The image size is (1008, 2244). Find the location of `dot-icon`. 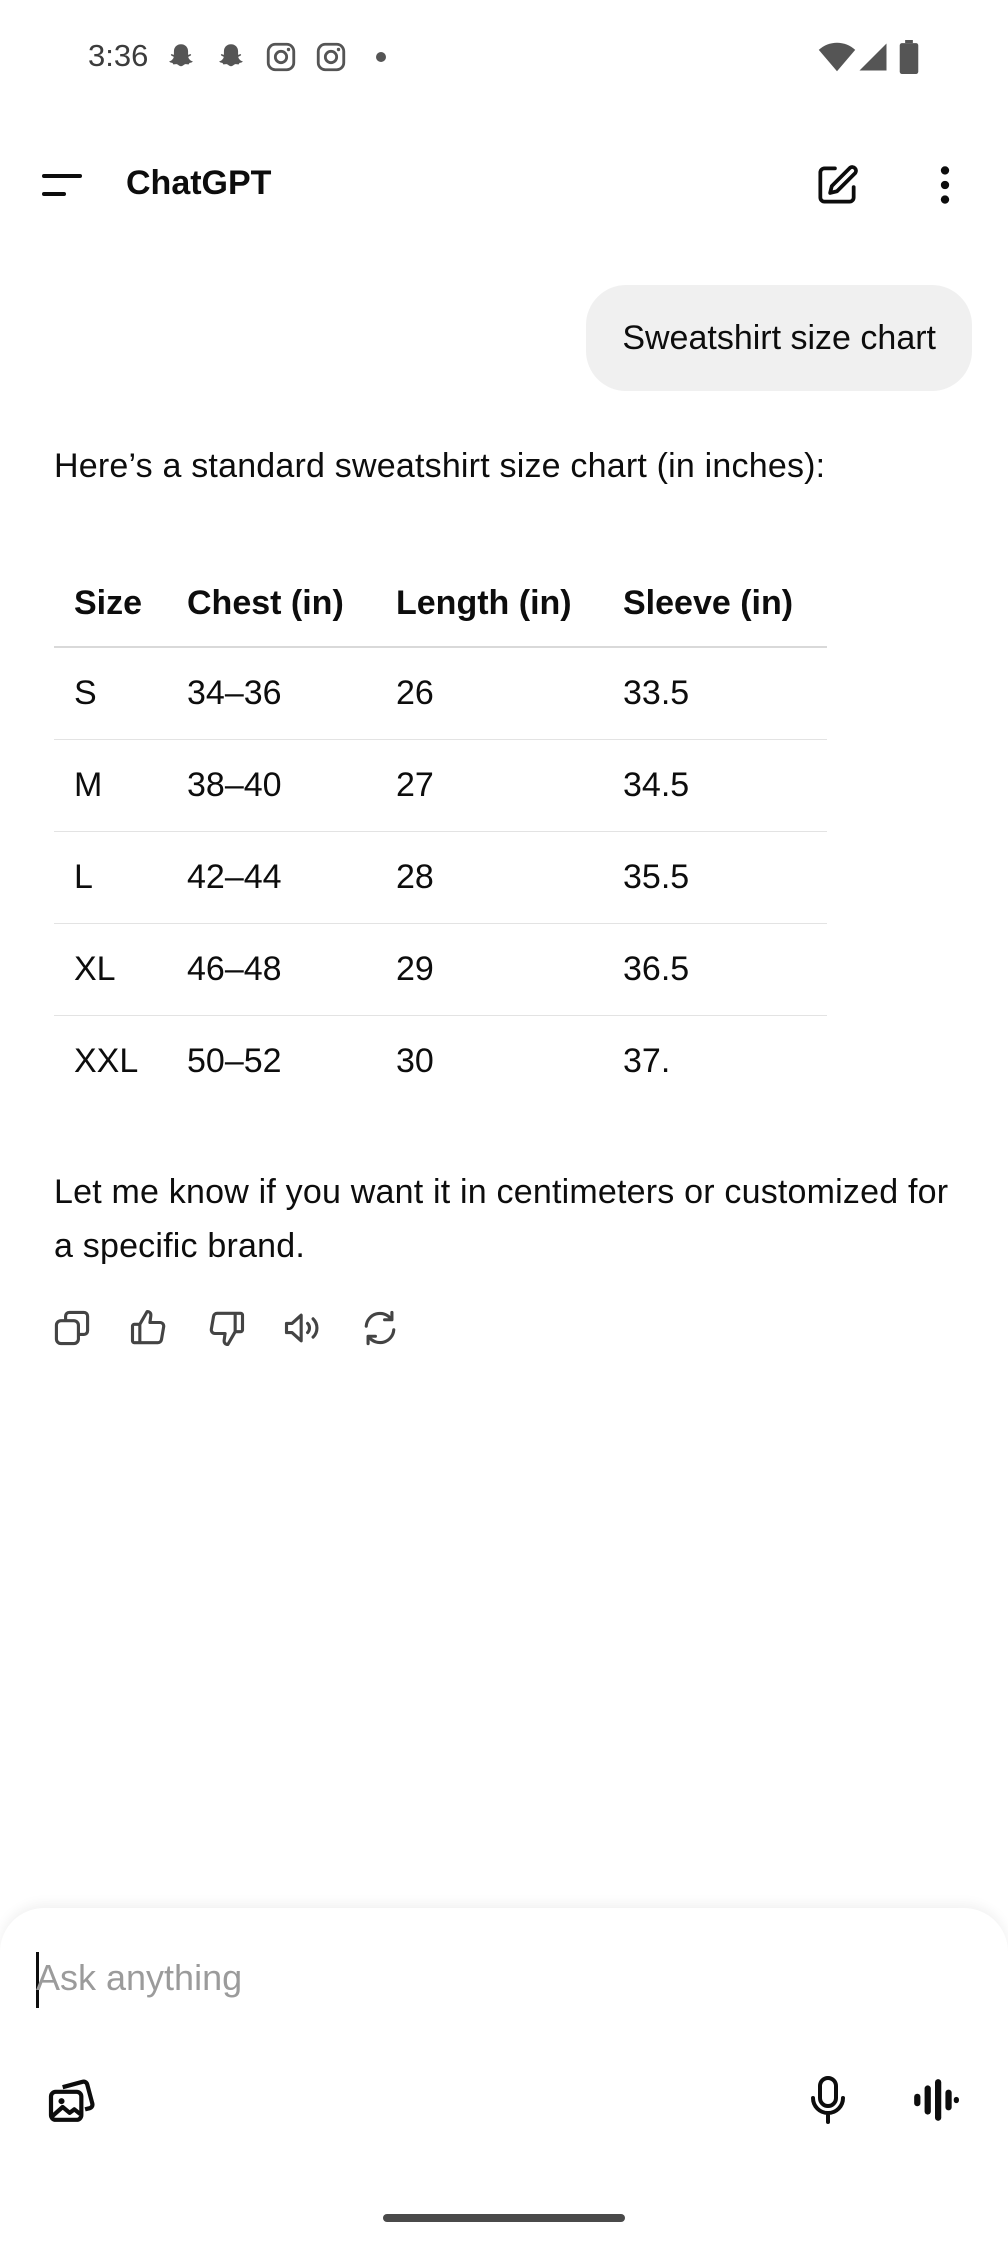

dot-icon is located at coordinates (381, 57).